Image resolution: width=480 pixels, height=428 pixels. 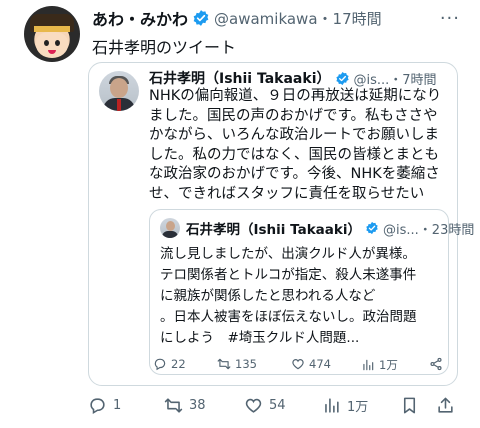 What do you see at coordinates (268, 296) in the screenshot?
I see `nested-text-line: に親族が関係したと思われる人など` at bounding box center [268, 296].